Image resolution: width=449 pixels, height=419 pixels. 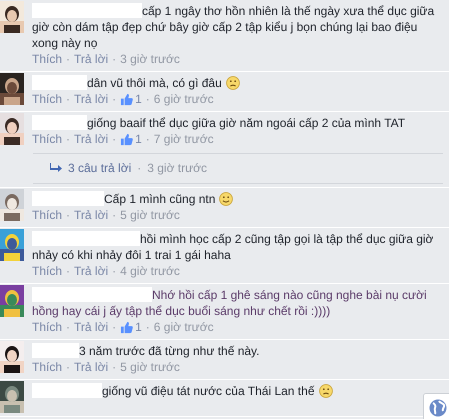 What do you see at coordinates (237, 122) in the screenshot?
I see `comment-text: giống baaif thể dục giữa giờ năm ngoái cấp 2 của mình TAT` at bounding box center [237, 122].